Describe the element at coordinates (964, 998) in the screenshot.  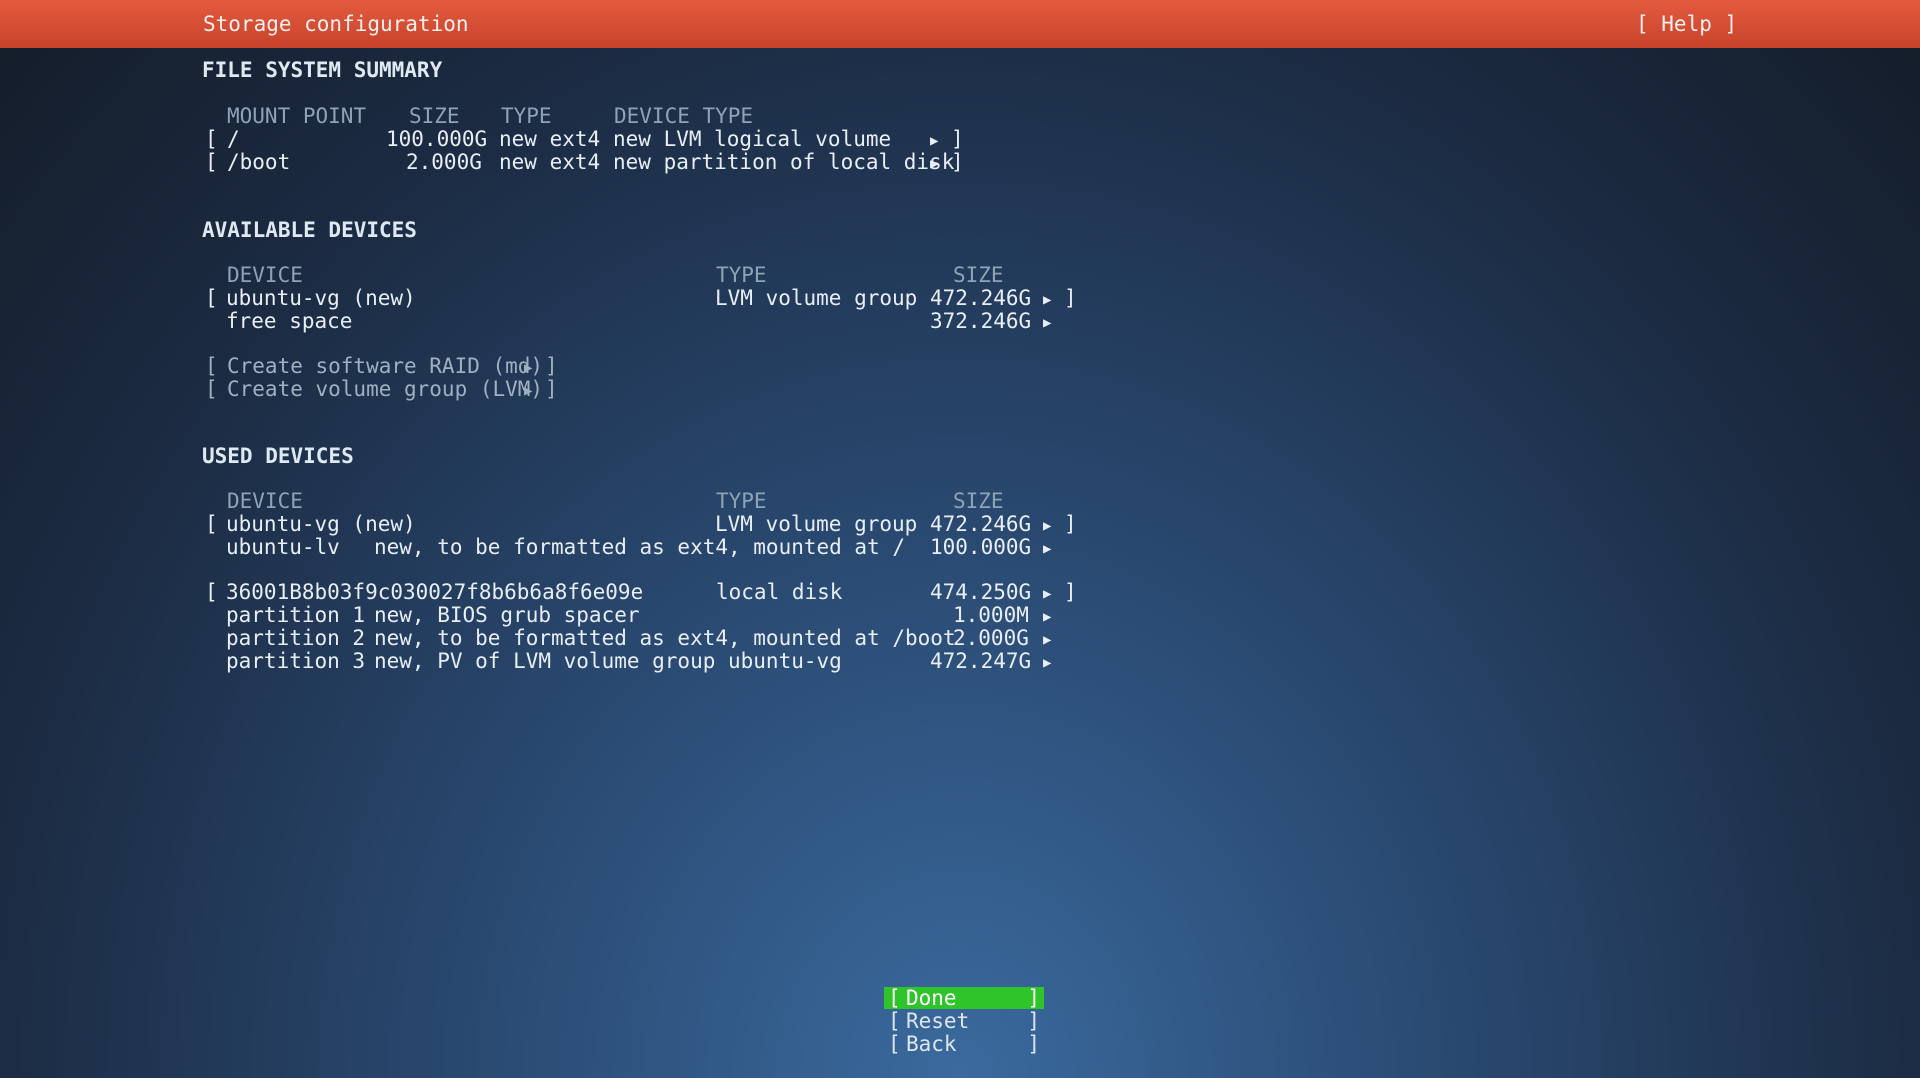
I see `done-button: [ Done ]` at that location.